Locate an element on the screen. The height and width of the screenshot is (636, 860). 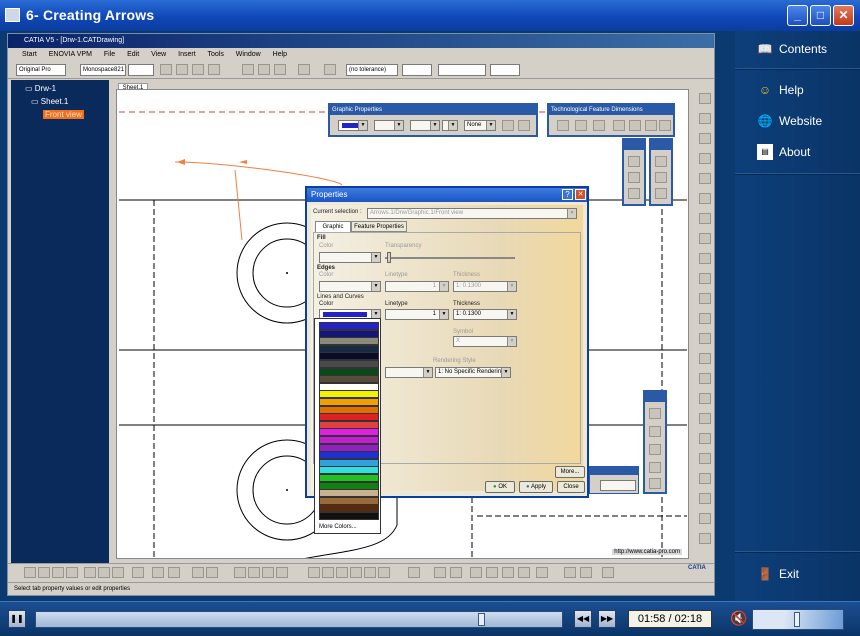
dress-2-button is located at coordinates (634, 177).